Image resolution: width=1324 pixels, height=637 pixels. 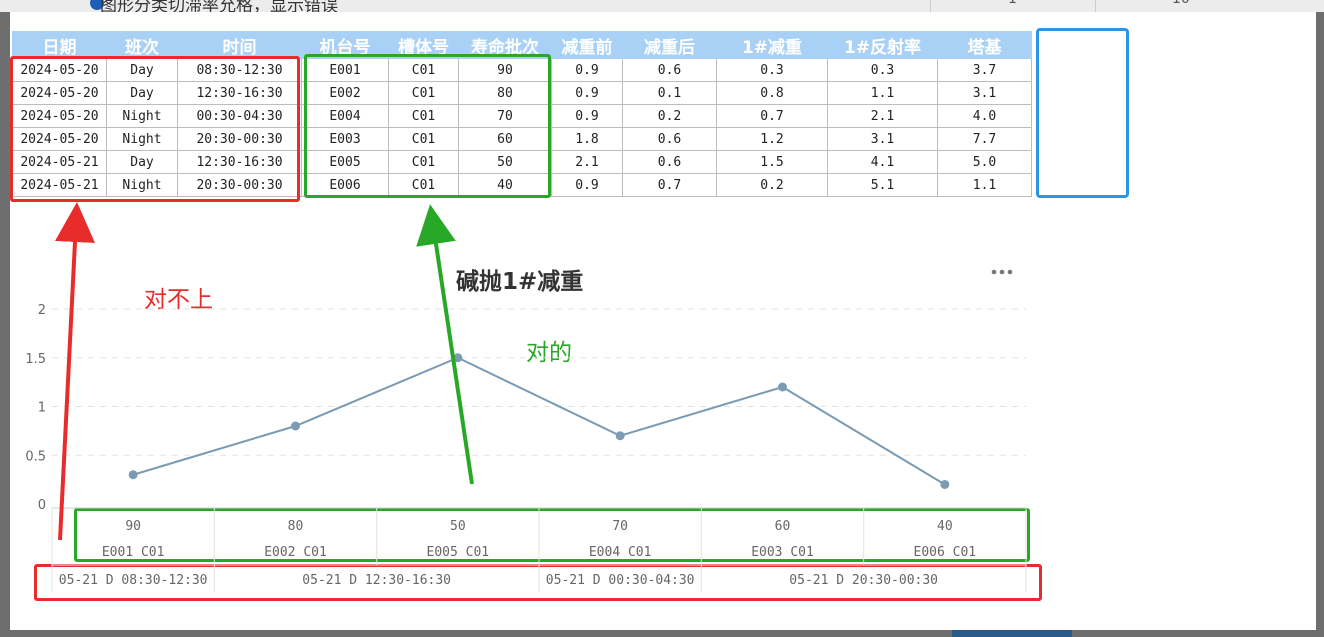 I want to click on y-tick-label: 0, so click(x=42, y=505).